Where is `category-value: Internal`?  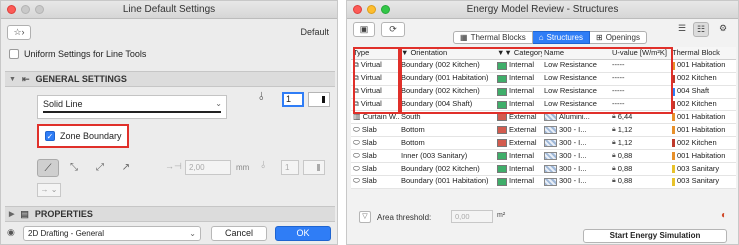 category-value: Internal is located at coordinates (522, 155).